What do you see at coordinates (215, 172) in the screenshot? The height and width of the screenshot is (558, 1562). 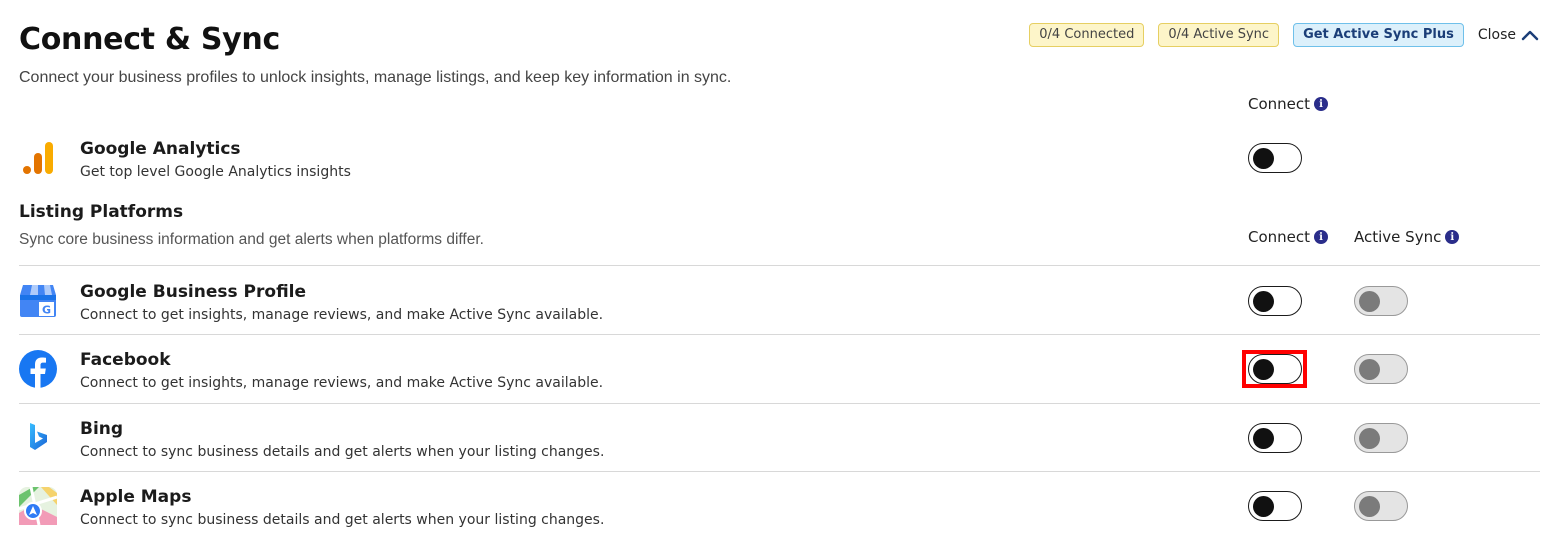 I see `google-analytics-description: Get top level Google Analytics insights` at bounding box center [215, 172].